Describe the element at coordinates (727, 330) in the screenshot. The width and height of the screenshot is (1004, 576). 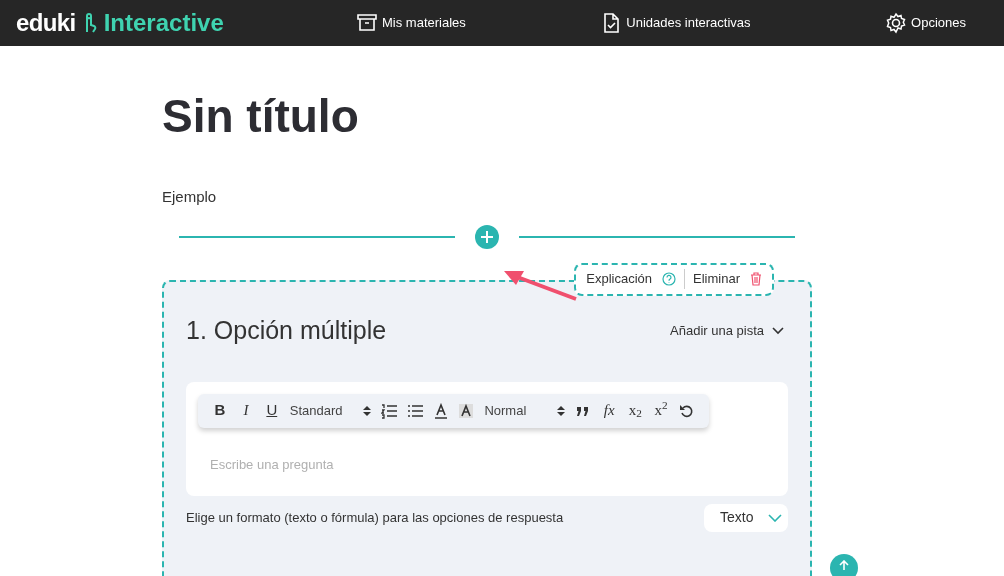
I see `hint-button: Añadir una pista` at that location.